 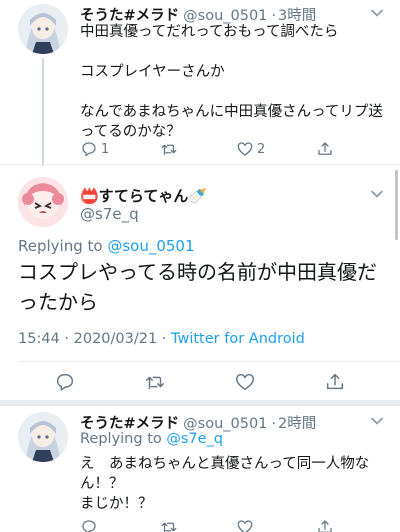 I want to click on scrollbar, so click(x=396, y=205).